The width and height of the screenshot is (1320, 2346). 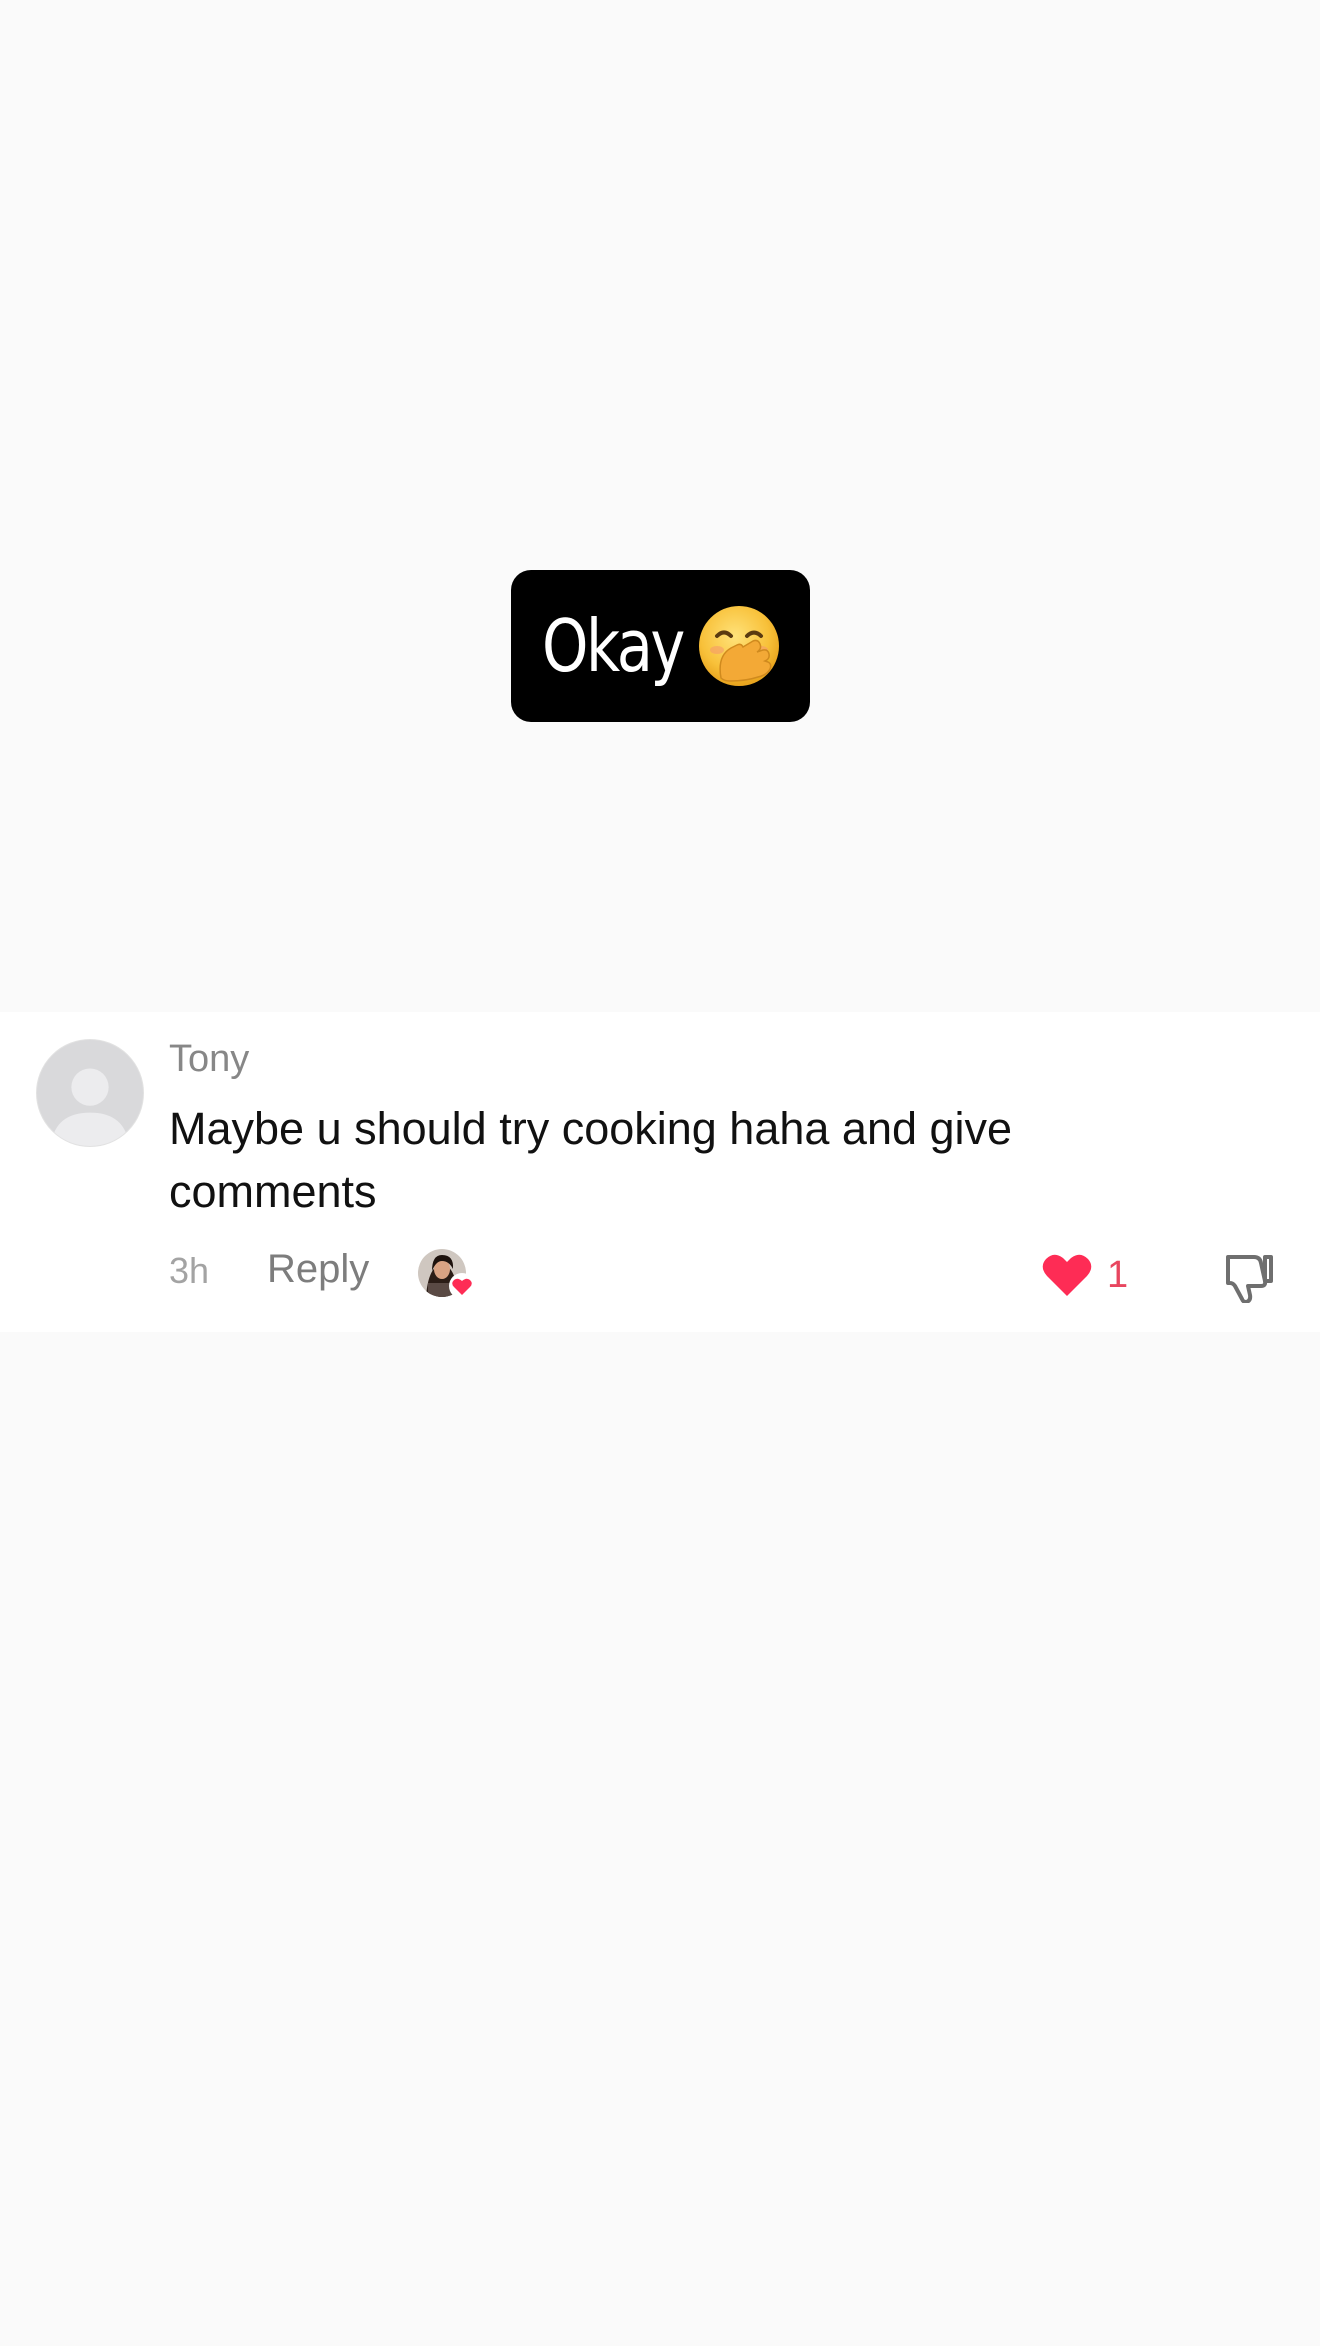 I want to click on comment-username: Tony, so click(x=209, y=1059).